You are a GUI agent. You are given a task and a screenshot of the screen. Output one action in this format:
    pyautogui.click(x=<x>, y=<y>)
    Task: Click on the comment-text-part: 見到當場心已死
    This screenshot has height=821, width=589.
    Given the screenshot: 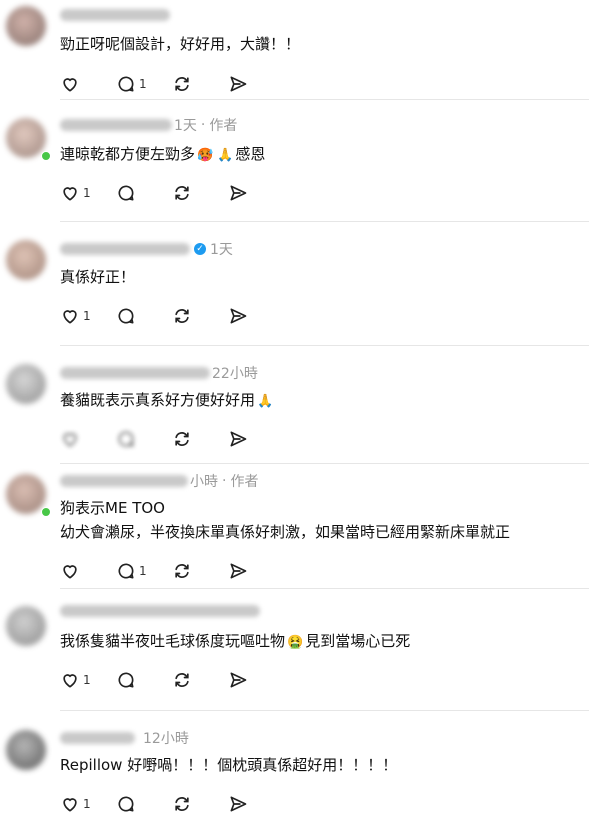 What is the action you would take?
    pyautogui.click(x=358, y=641)
    